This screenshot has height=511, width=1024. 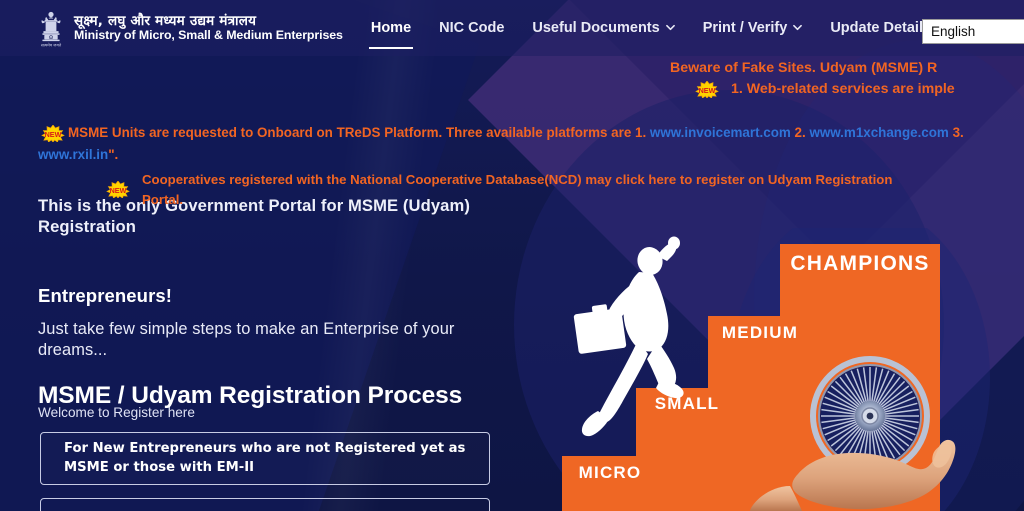 I want to click on treds-number-3: 3, so click(x=956, y=132).